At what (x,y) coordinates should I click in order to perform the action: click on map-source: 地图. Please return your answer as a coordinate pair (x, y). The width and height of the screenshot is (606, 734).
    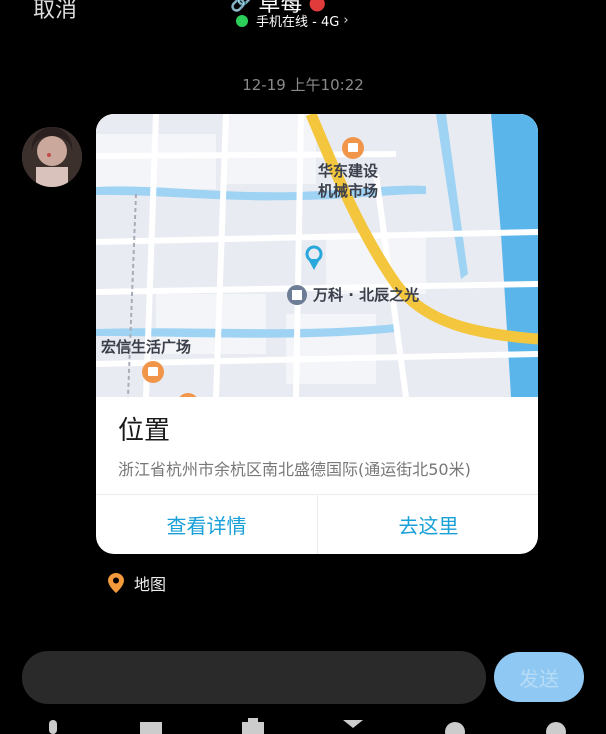
    Looking at the image, I should click on (137, 583).